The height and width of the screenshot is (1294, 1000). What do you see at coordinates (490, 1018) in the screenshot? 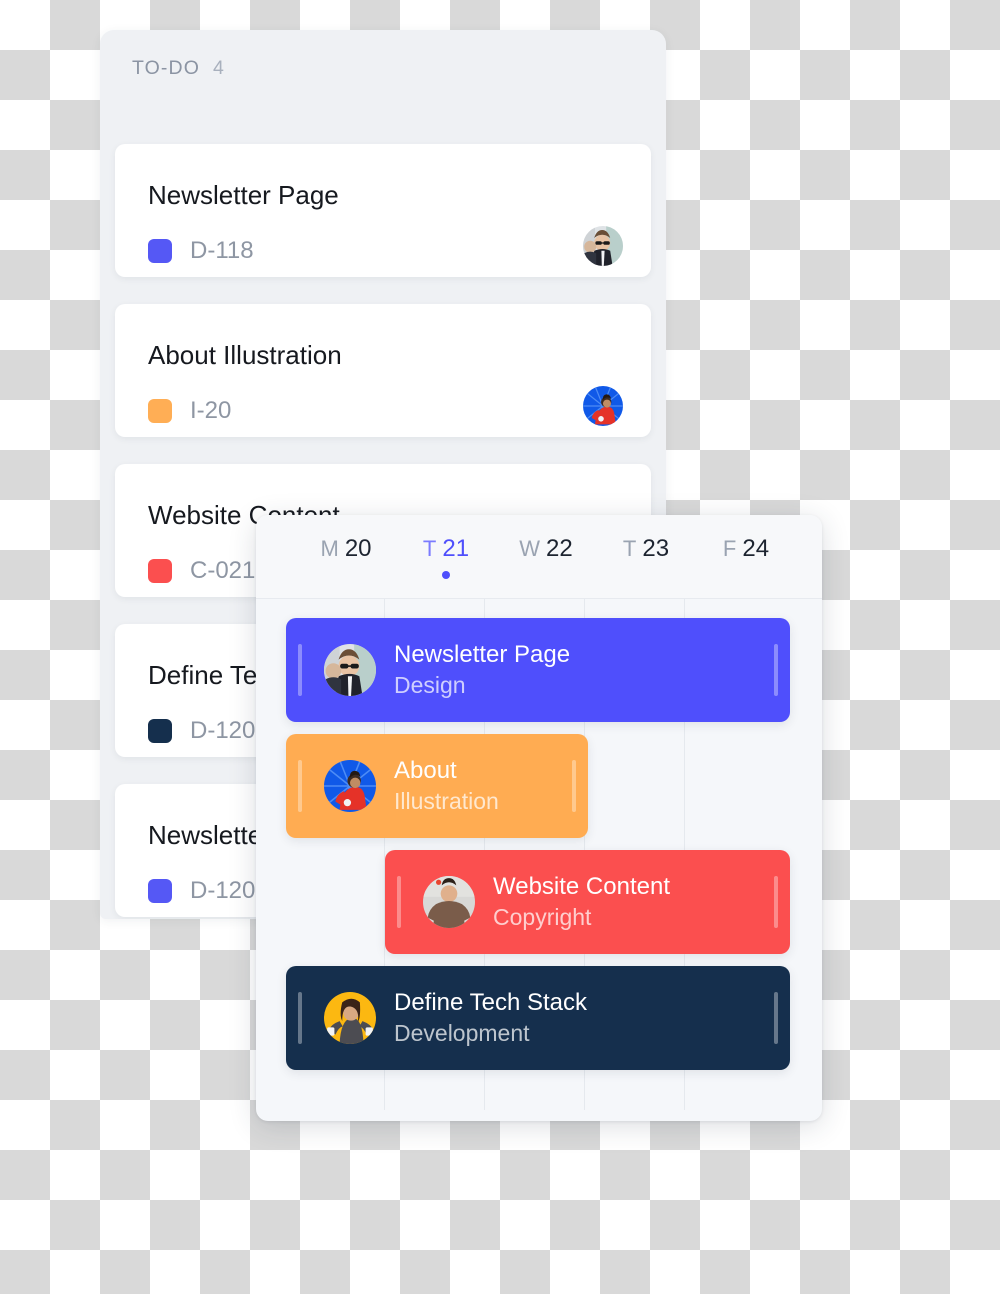
I see `event-text: Define Tech Stack Development` at bounding box center [490, 1018].